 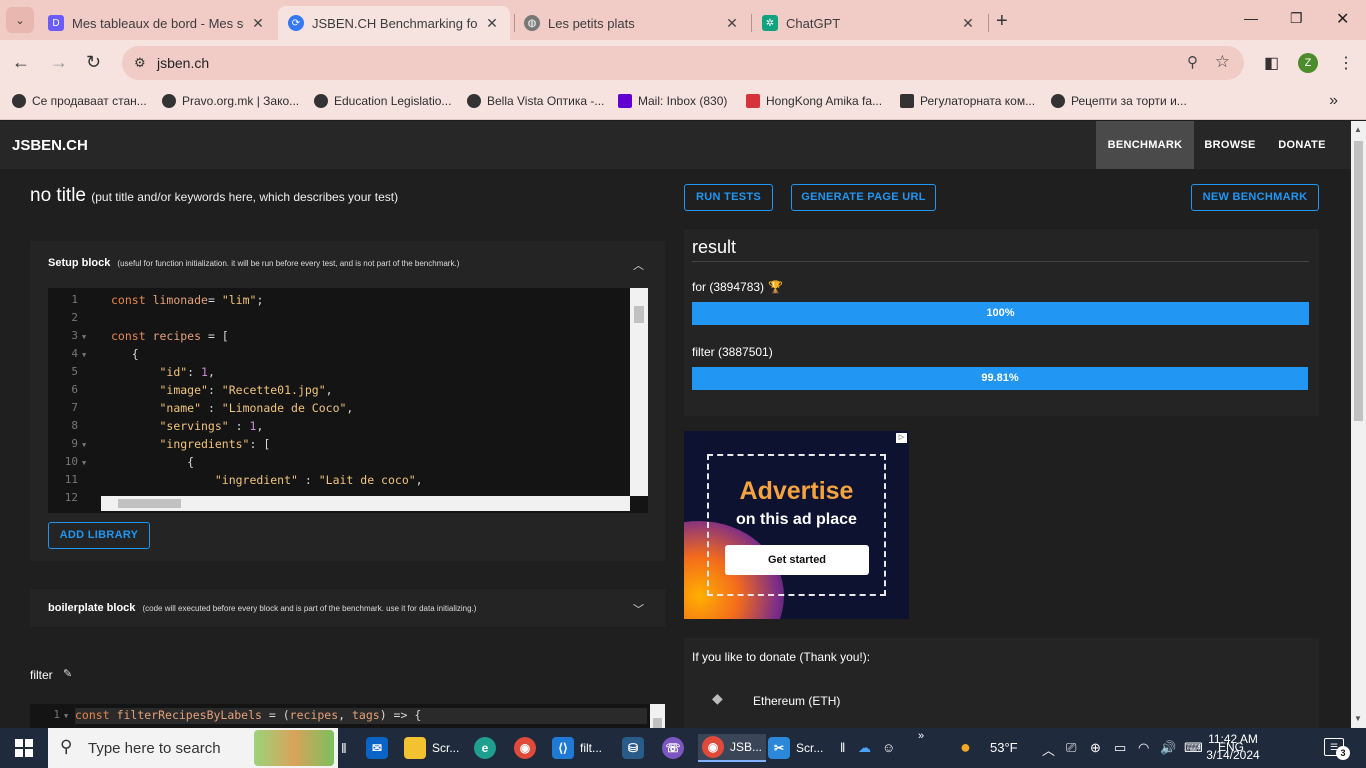 I want to click on more-bookmarks-icon: », so click(x=1333, y=101).